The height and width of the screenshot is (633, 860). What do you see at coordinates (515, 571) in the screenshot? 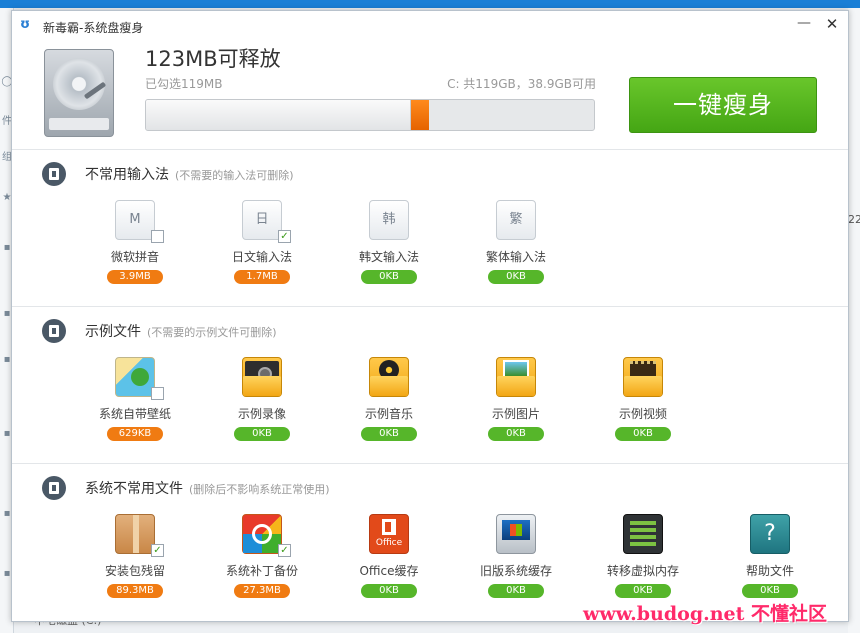
I see `item-label: 旧版系统缓存` at bounding box center [515, 571].